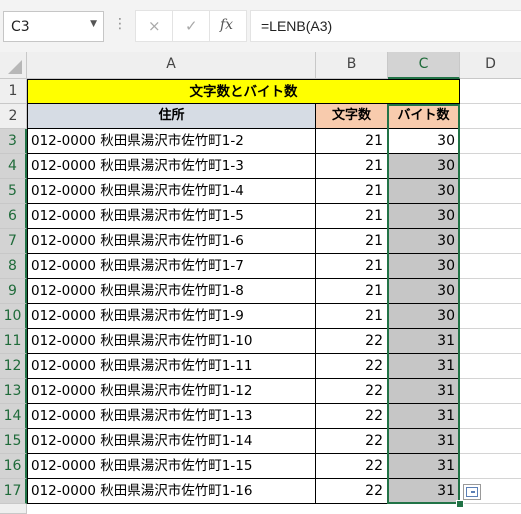 The image size is (521, 514). Describe the element at coordinates (171, 291) in the screenshot. I see `address-cell: 012-0000 秋田県湯沢市佐竹町1-8` at that location.